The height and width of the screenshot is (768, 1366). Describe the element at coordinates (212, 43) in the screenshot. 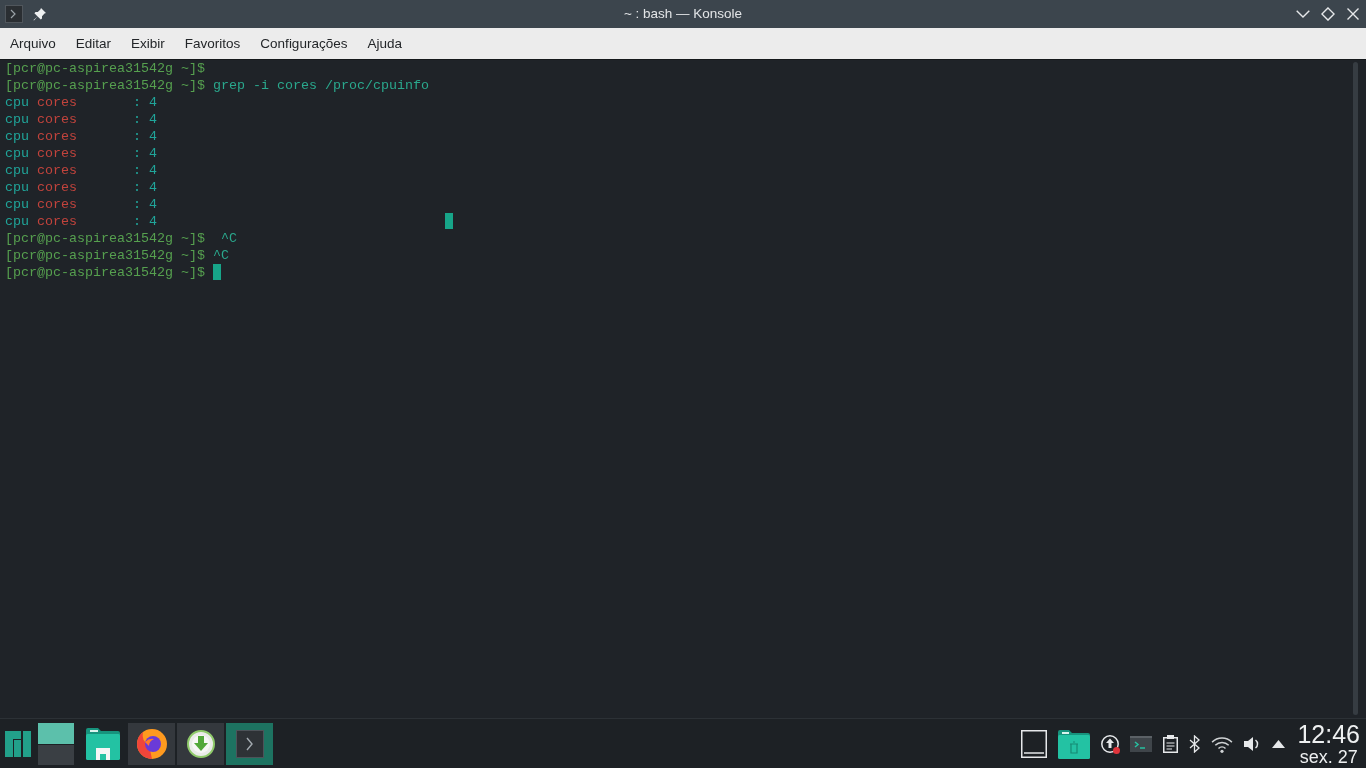

I see `menu-item: Favoritos` at that location.